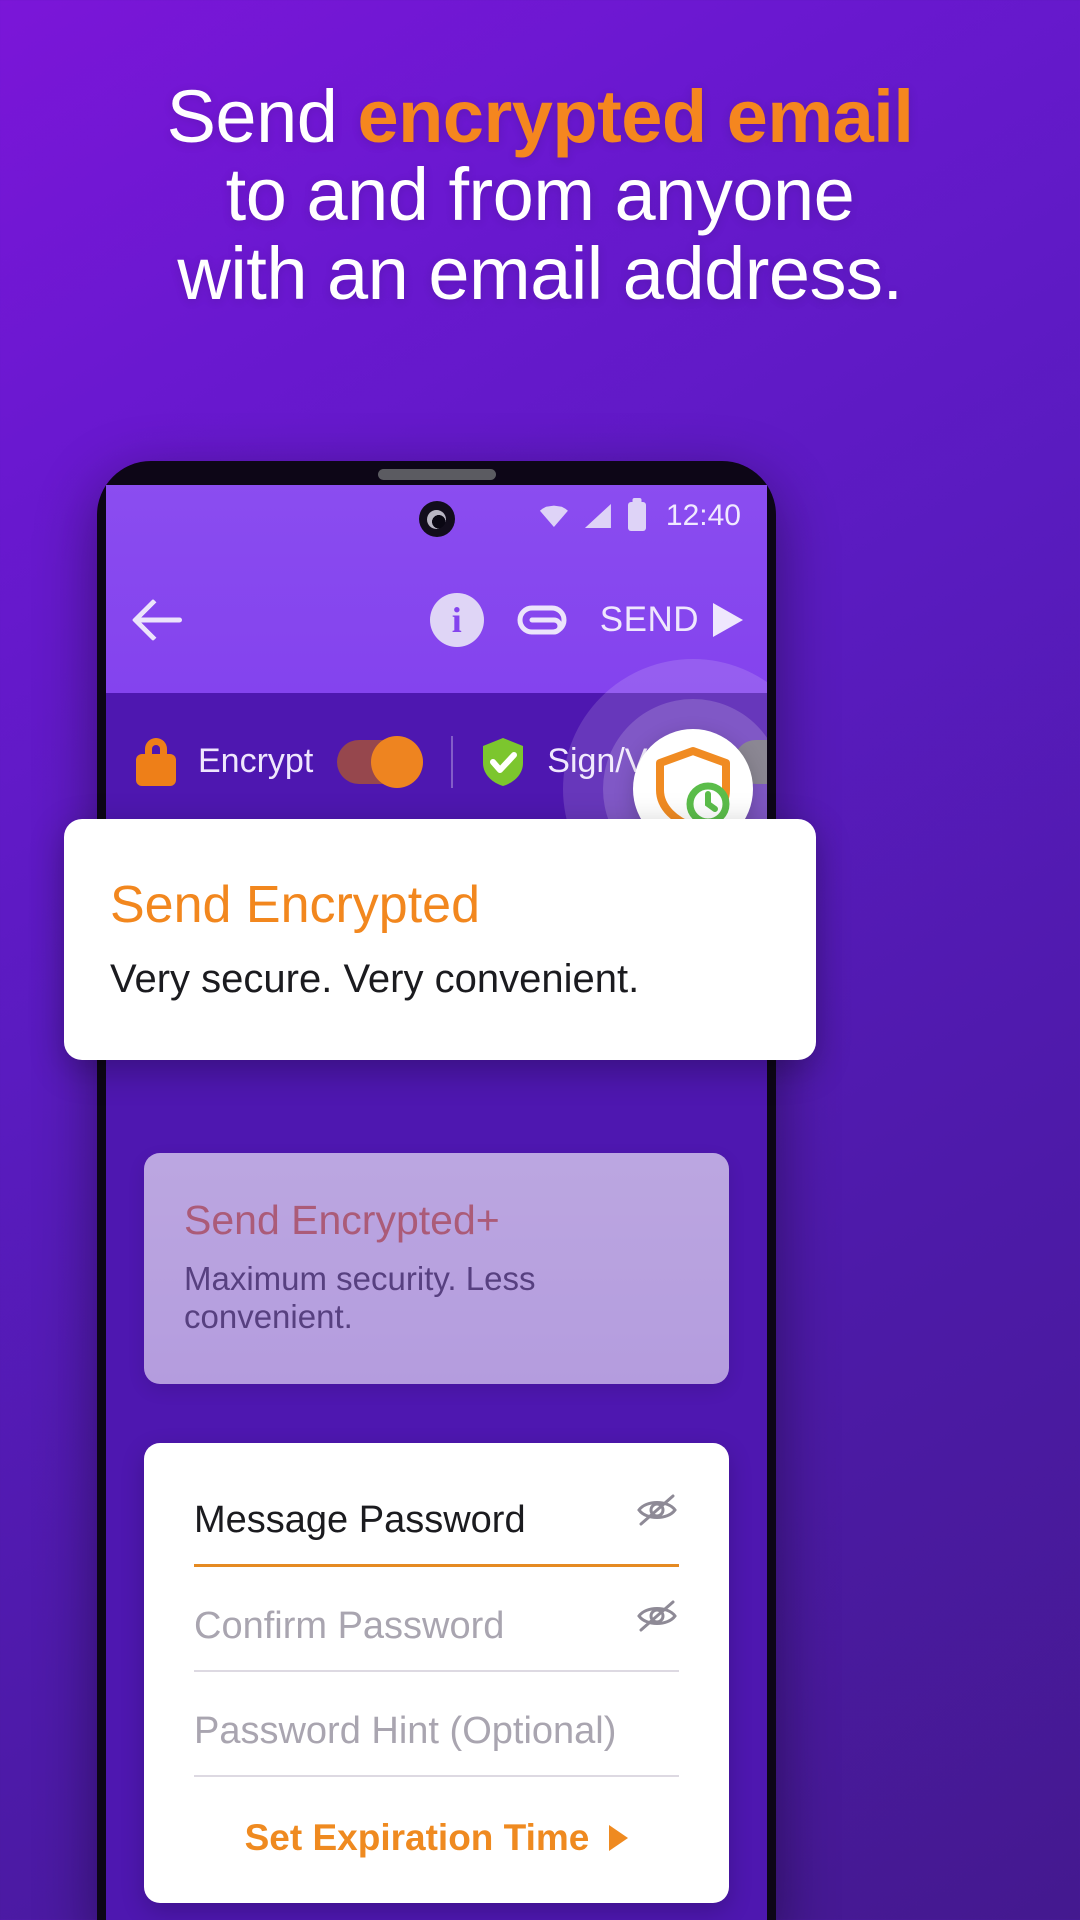  I want to click on callout-title: Send Encrypted, so click(295, 905).